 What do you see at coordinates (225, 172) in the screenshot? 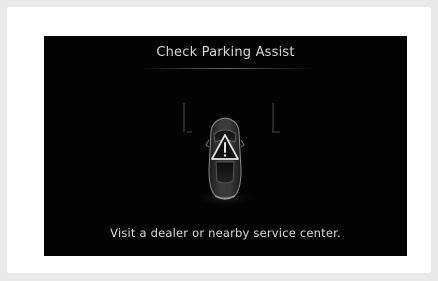
I see `car-rear-window` at bounding box center [225, 172].